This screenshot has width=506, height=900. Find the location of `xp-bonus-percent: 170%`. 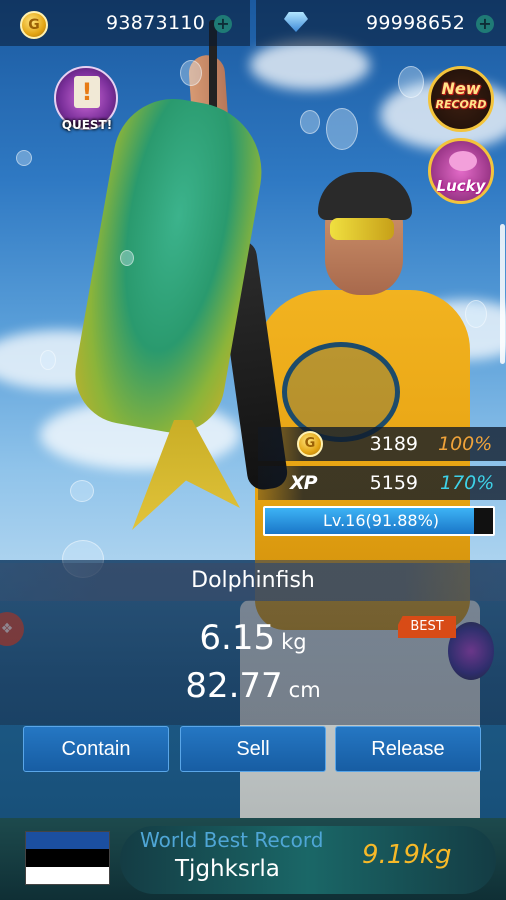

xp-bonus-percent: 170% is located at coordinates (467, 483).